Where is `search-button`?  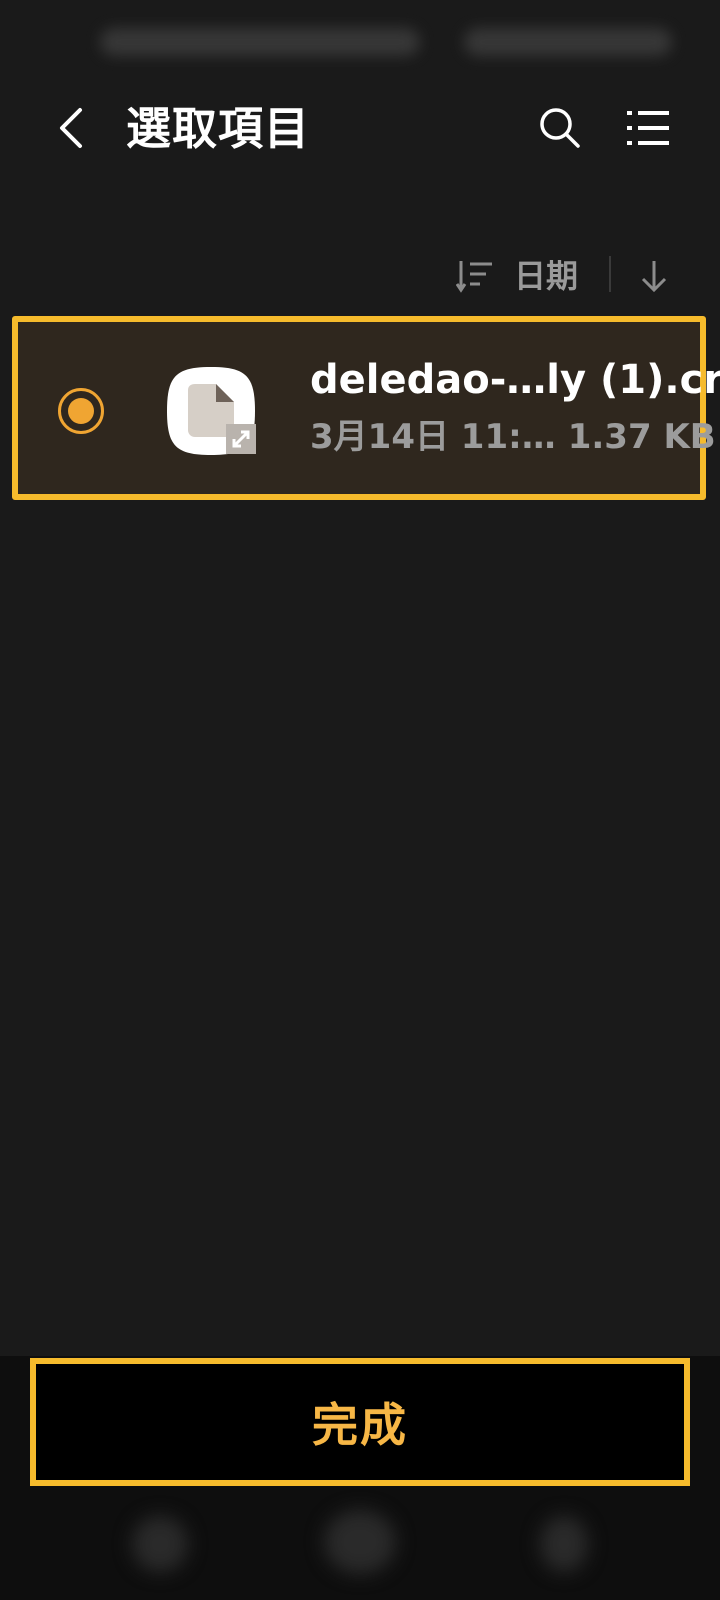
search-button is located at coordinates (560, 128).